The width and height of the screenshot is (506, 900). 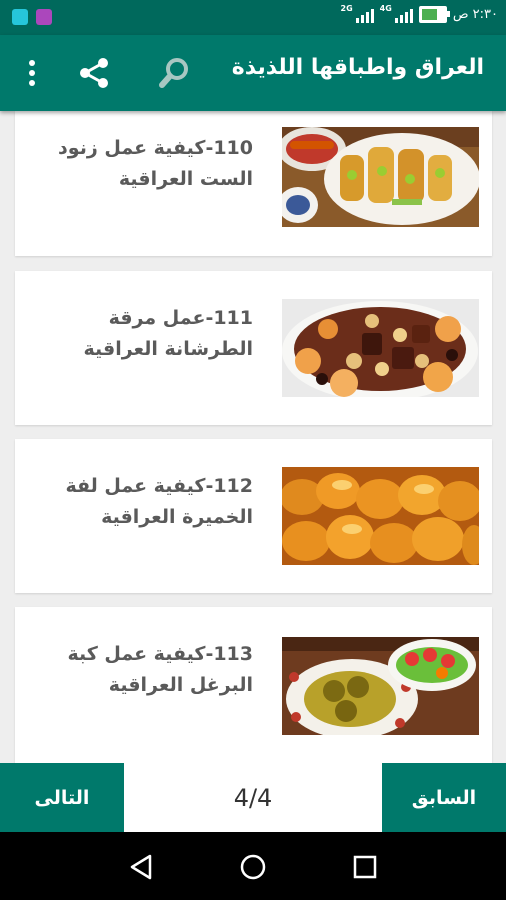 I want to click on page-indicator: 4/4, so click(x=253, y=797).